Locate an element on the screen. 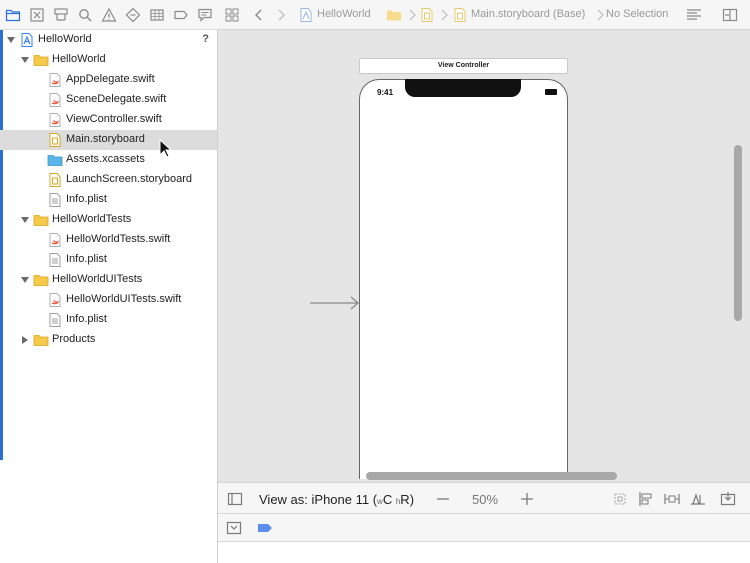 This screenshot has width=750, height=563. tree-row-group: HelloWorldTests is located at coordinates (108, 220).